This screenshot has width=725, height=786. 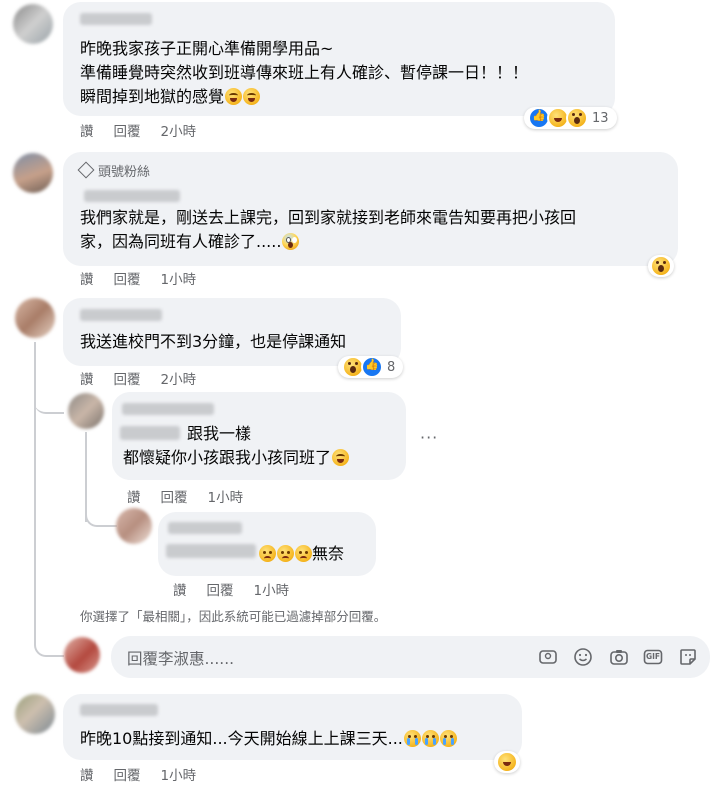 I want to click on emoji-icon, so click(x=583, y=657).